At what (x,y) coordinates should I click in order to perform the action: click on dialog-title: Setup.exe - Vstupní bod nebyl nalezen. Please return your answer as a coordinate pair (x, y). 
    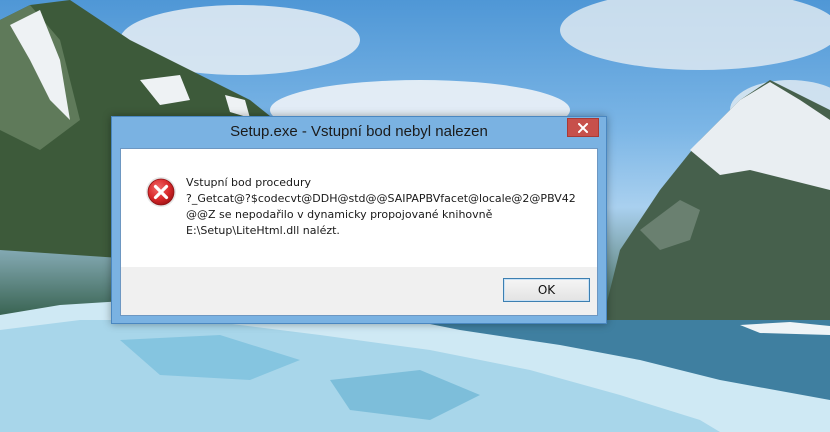
    Looking at the image, I should click on (359, 131).